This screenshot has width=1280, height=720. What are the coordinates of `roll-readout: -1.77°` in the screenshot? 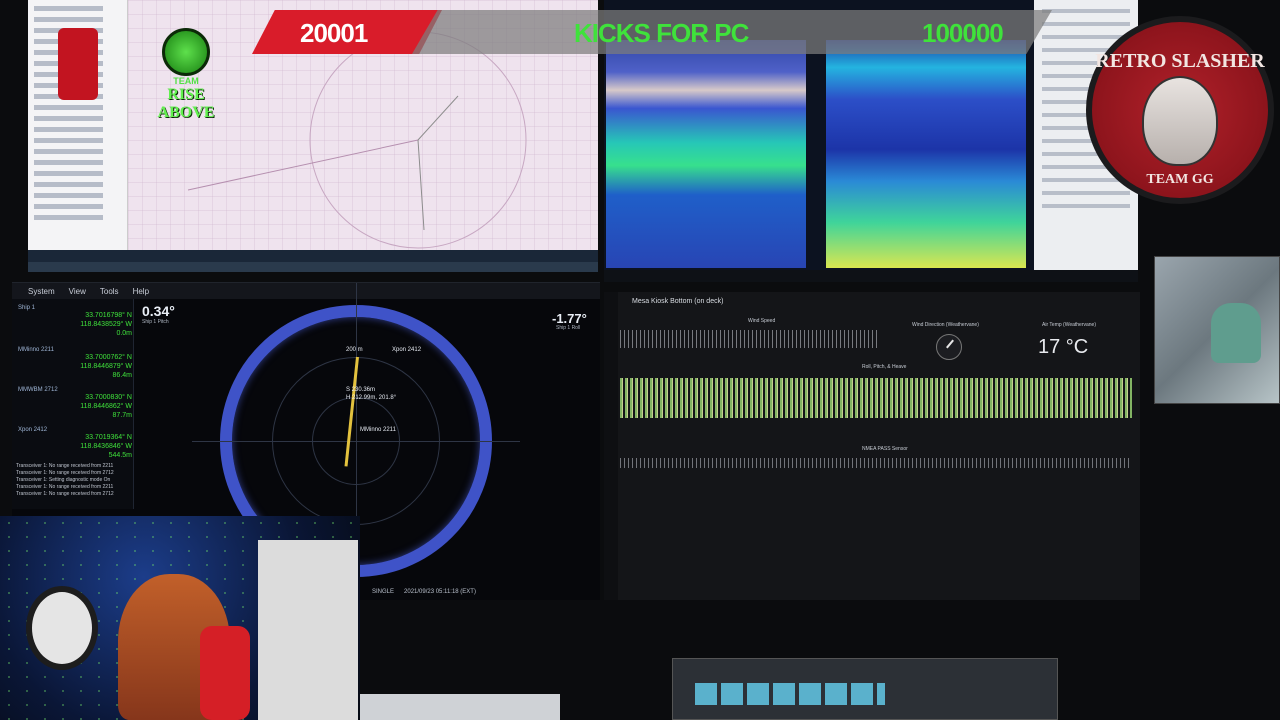 It's located at (569, 318).